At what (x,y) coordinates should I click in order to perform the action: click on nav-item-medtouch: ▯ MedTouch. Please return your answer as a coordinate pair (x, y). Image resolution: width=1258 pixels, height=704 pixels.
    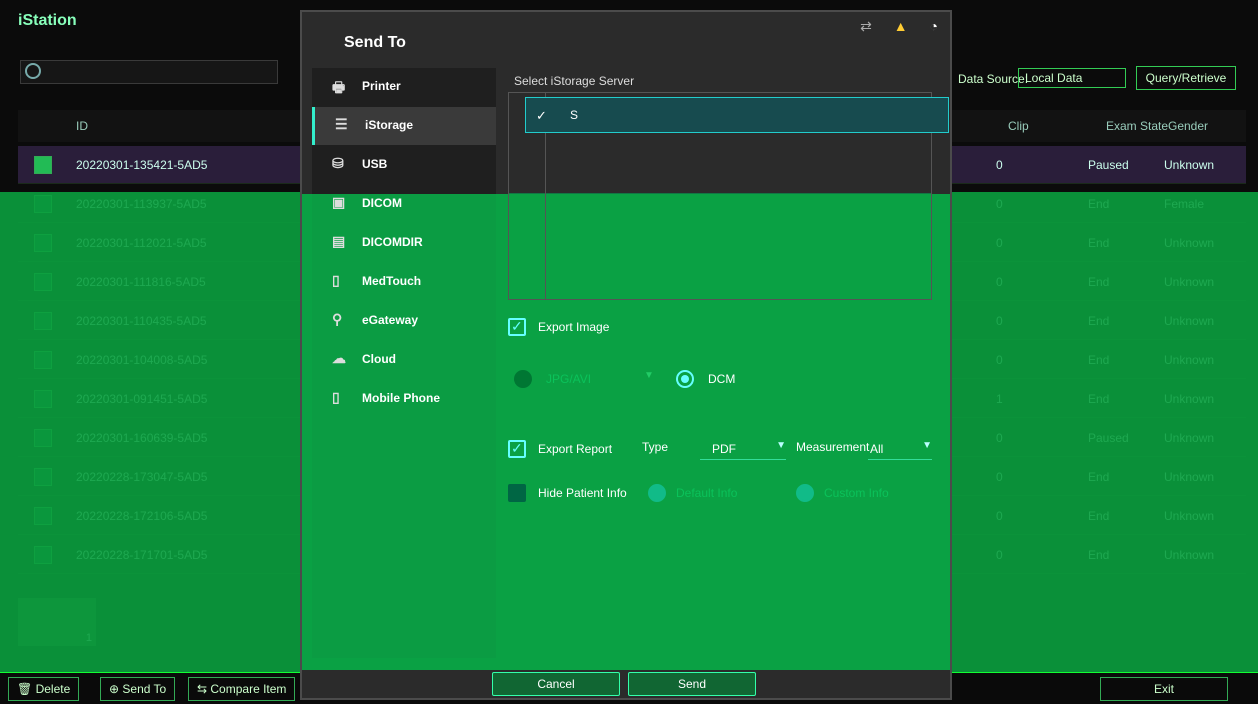
    Looking at the image, I should click on (404, 282).